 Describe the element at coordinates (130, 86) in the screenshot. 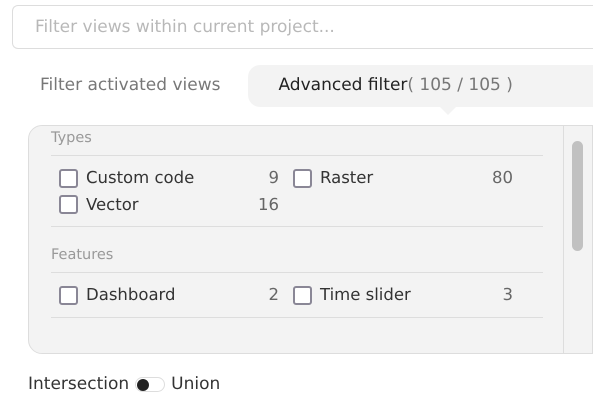

I see `tab: Filter activated views` at that location.